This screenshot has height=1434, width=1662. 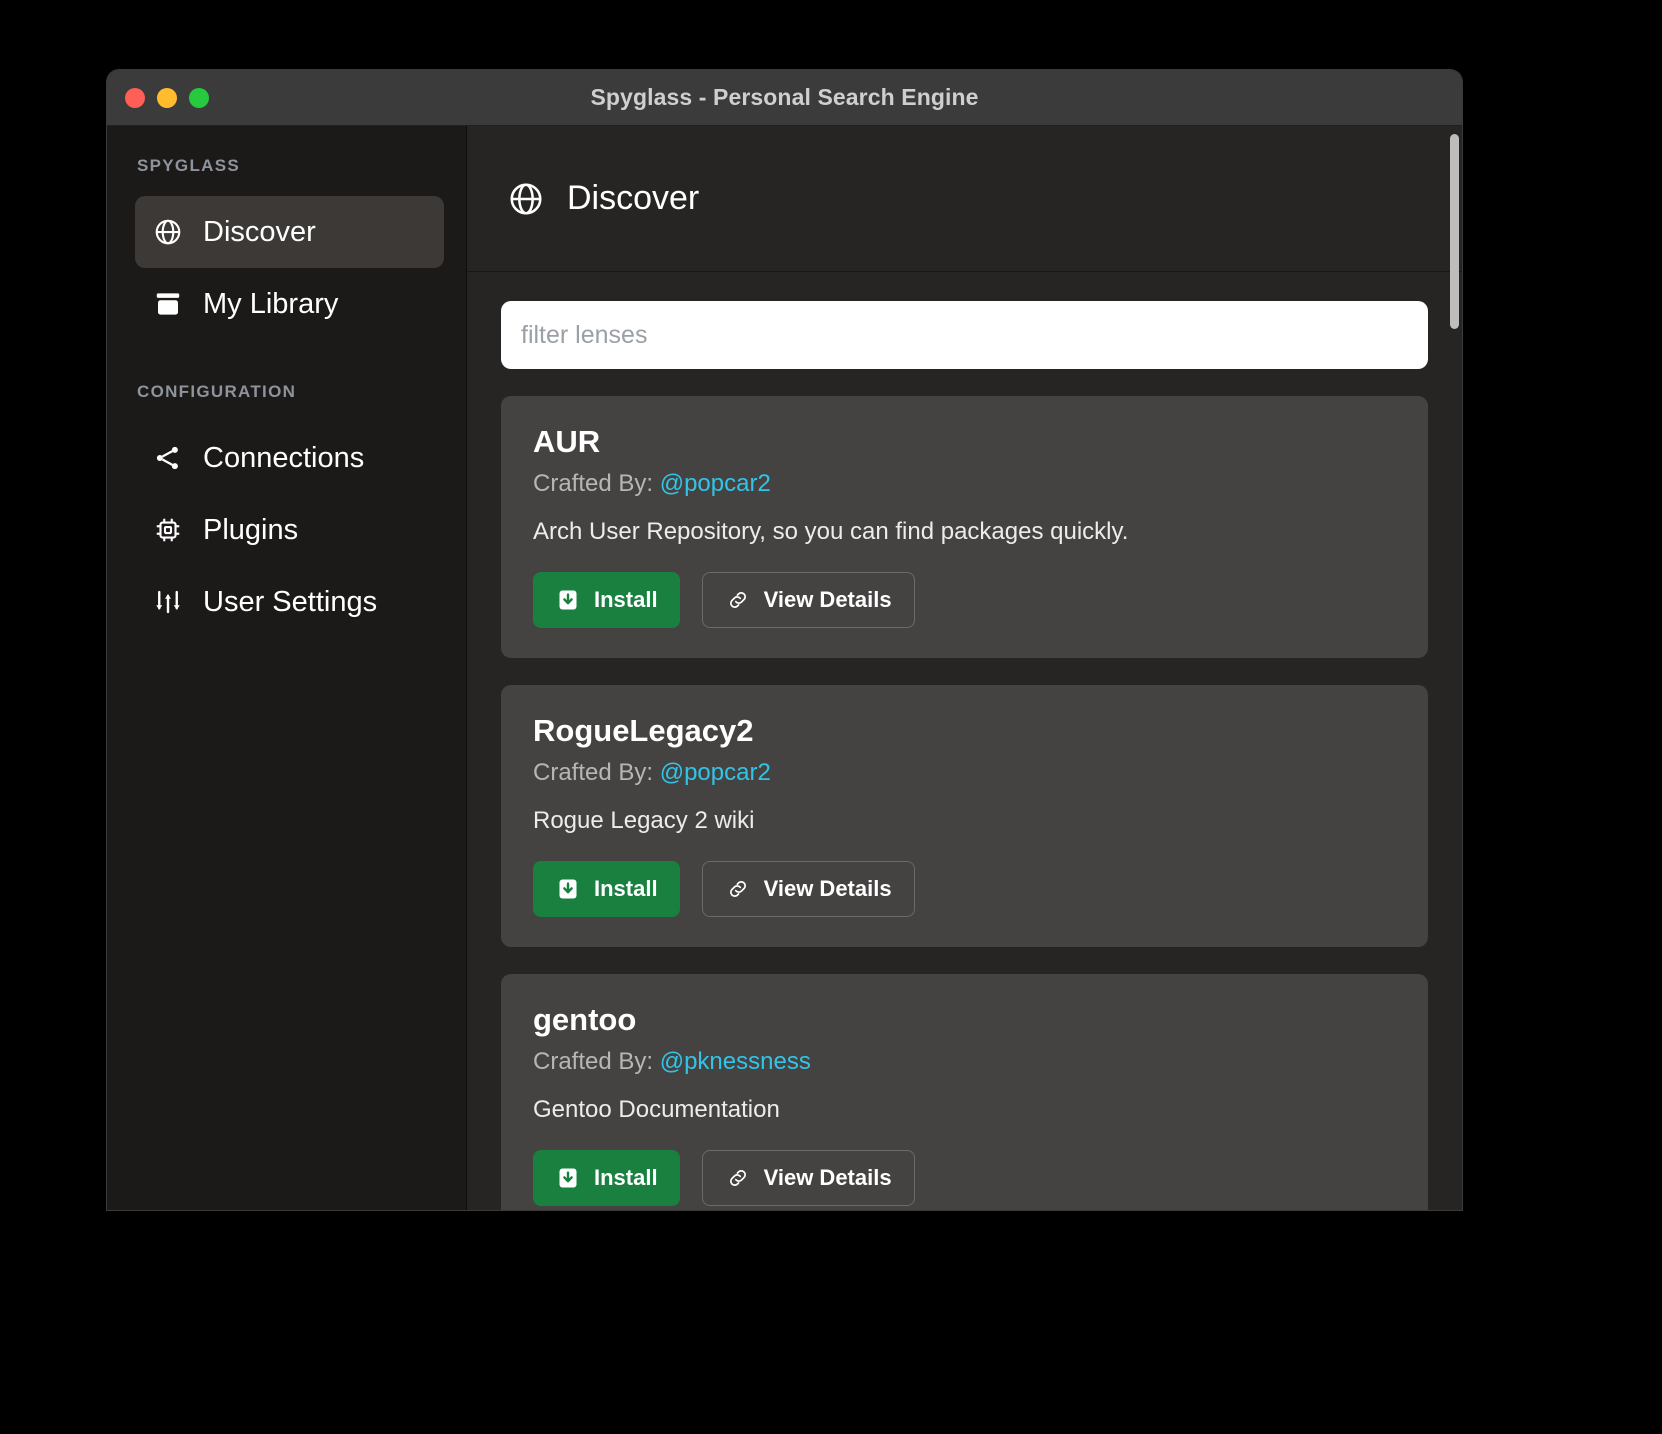 What do you see at coordinates (284, 457) in the screenshot?
I see `sidebar-item-label: Connections` at bounding box center [284, 457].